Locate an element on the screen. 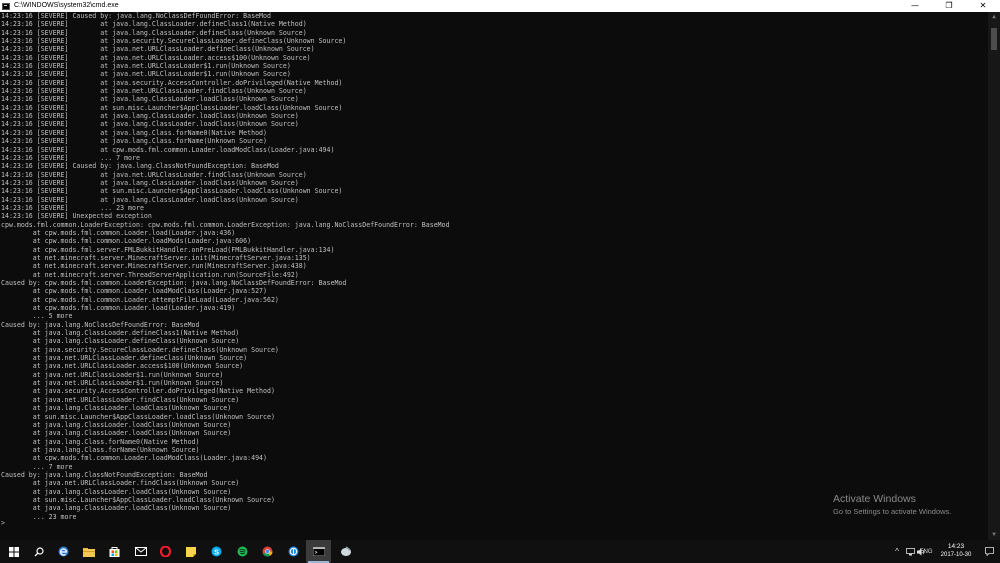 The image size is (1000, 563). chrome-icon is located at coordinates (267, 551).